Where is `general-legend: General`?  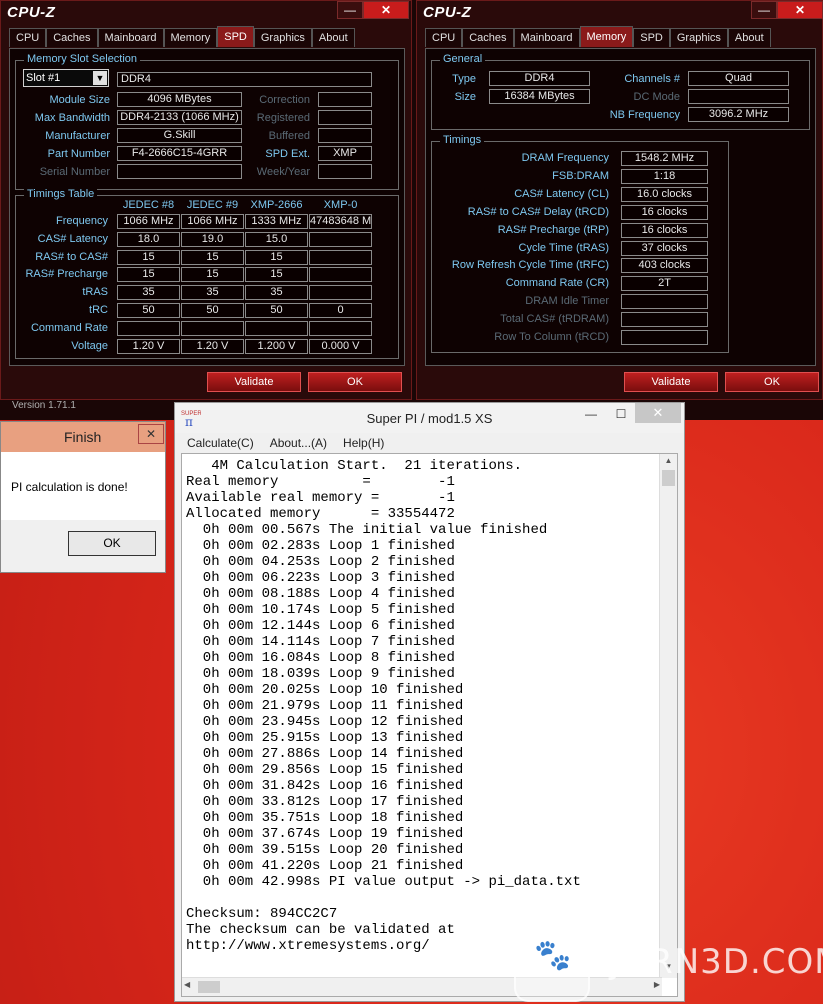 general-legend: General is located at coordinates (463, 59).